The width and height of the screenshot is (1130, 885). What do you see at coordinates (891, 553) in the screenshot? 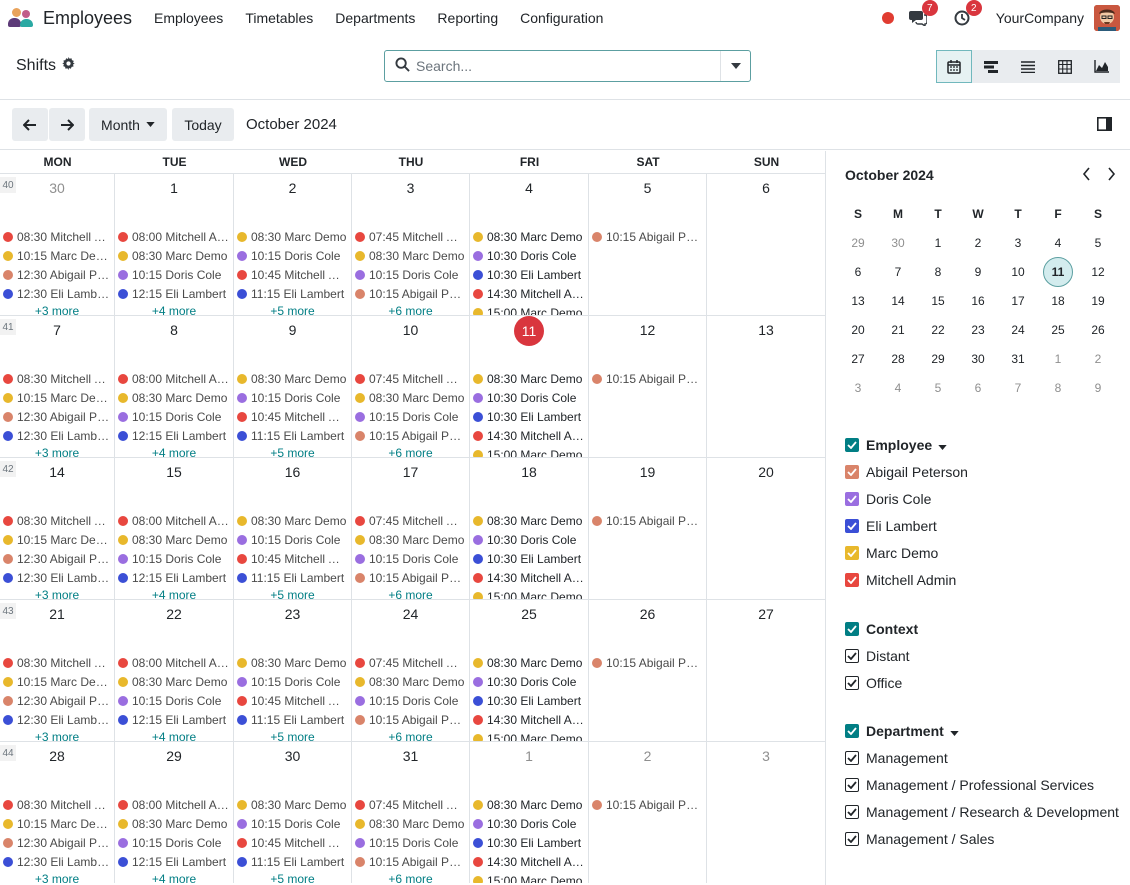
I see `filter-item: Marc Demo` at bounding box center [891, 553].